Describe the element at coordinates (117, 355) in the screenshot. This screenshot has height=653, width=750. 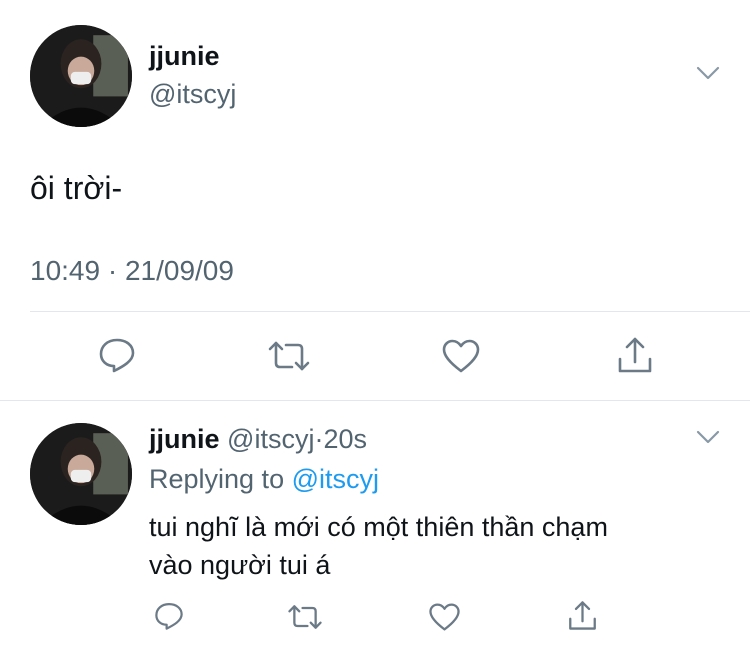
I see `reply-icon` at that location.